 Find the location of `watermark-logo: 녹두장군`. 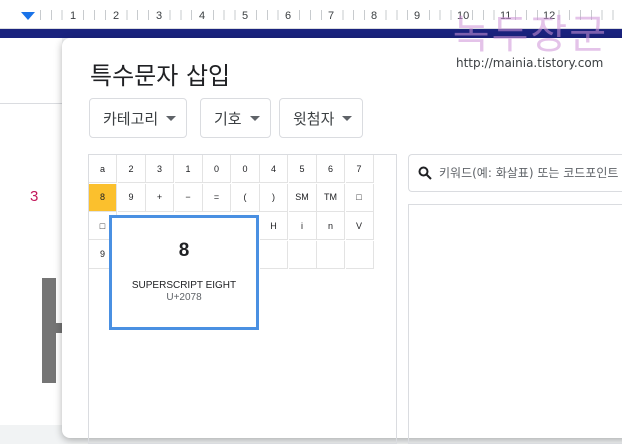

watermark-logo: 녹두장군 is located at coordinates (530, 35).